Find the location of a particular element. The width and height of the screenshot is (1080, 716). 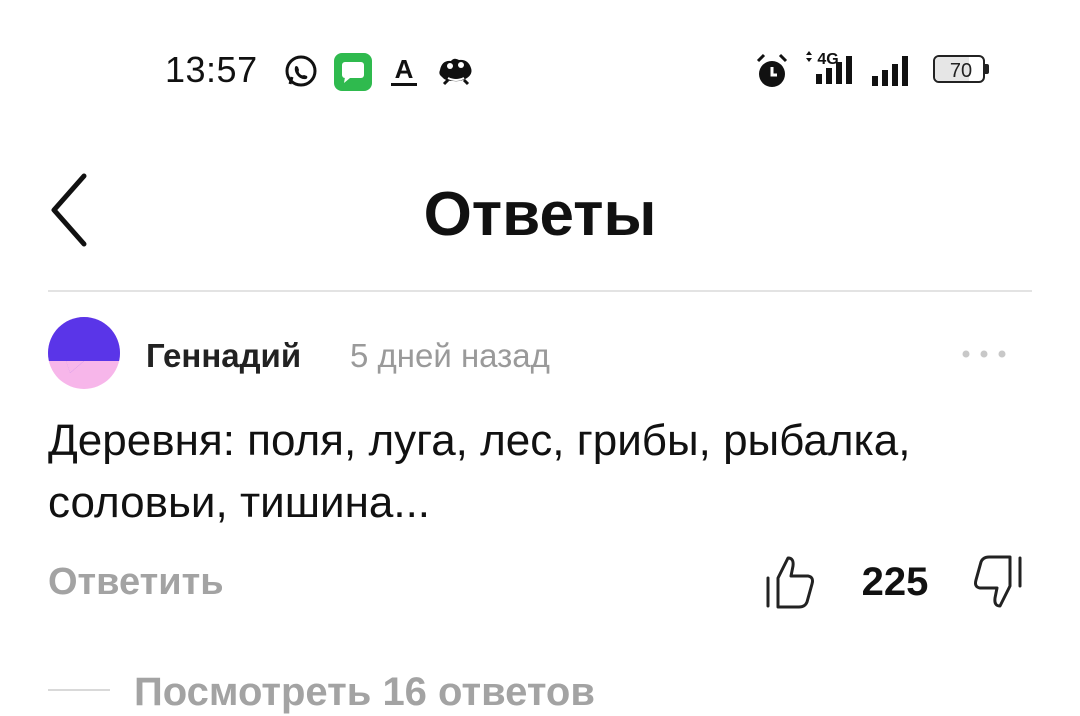

whatsapp-icon is located at coordinates (301, 71).